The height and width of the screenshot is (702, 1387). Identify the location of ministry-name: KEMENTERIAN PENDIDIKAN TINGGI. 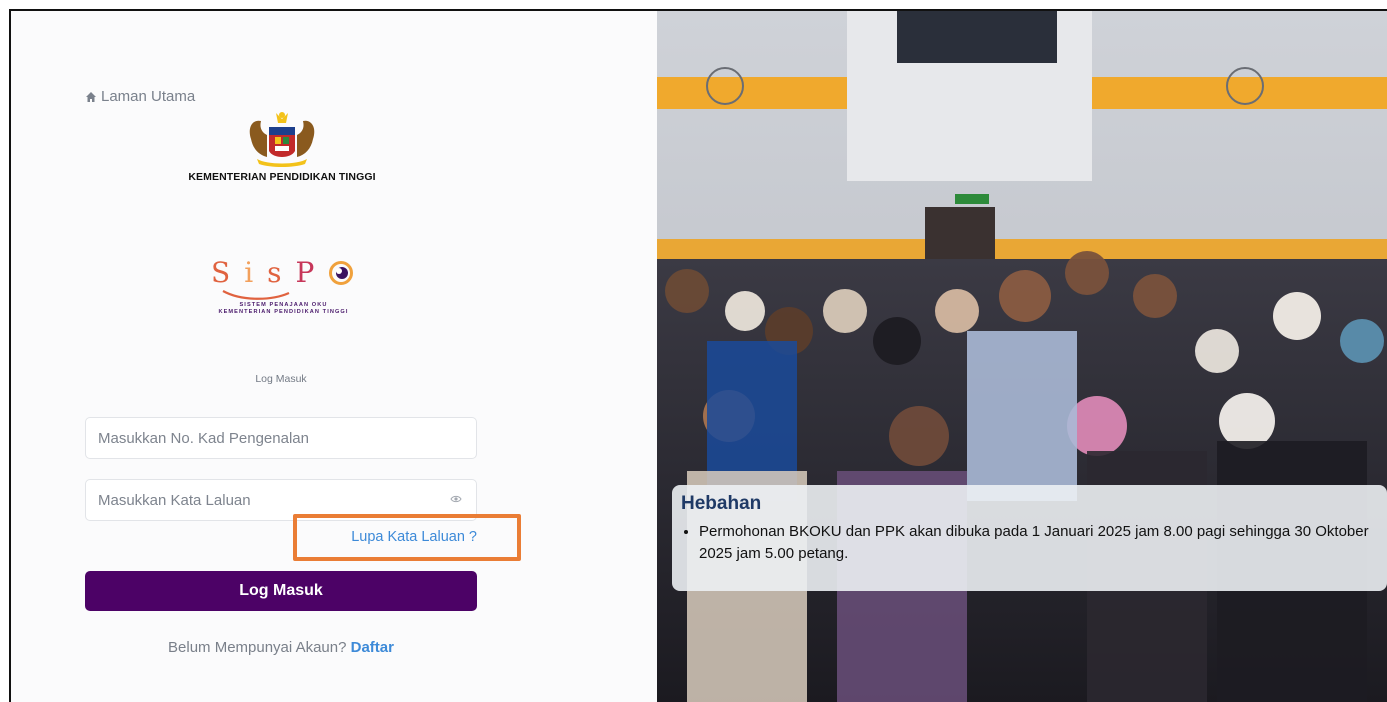
(282, 177).